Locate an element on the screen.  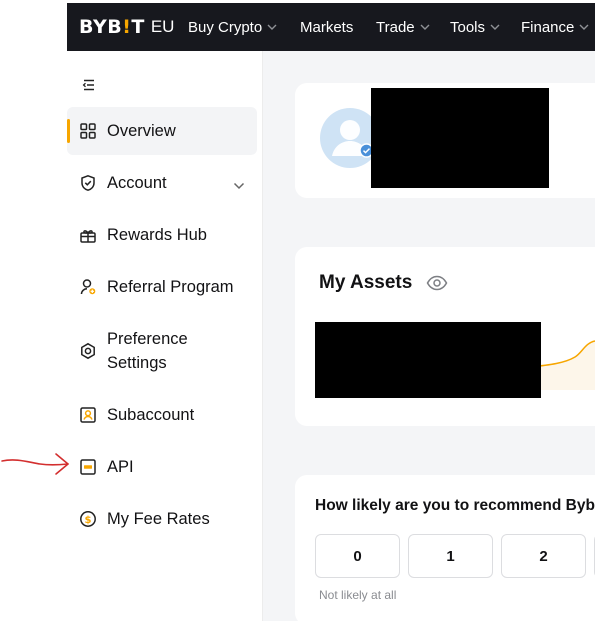
sidebar-item-preference-settings: Preference Settings is located at coordinates (162, 351).